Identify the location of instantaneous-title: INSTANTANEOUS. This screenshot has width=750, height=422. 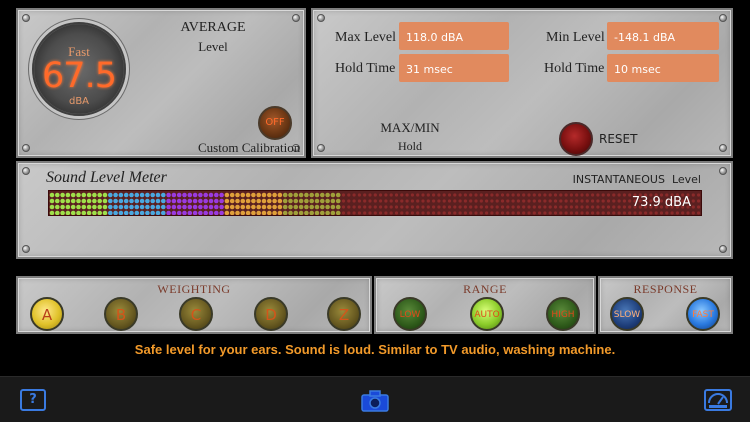
(618, 179).